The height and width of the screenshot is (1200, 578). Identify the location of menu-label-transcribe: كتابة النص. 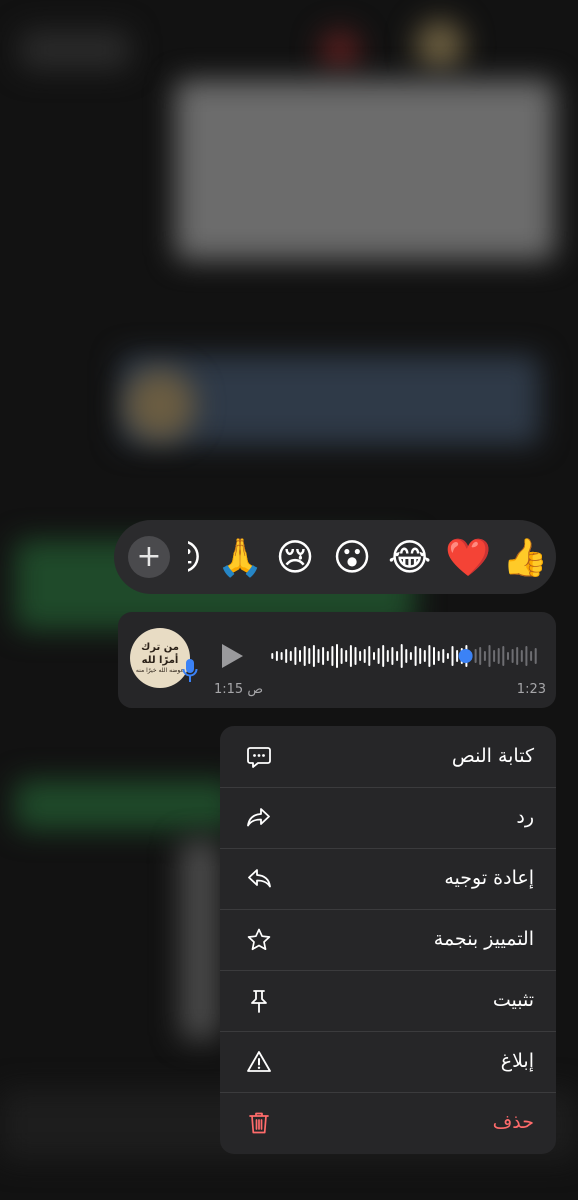
(492, 756).